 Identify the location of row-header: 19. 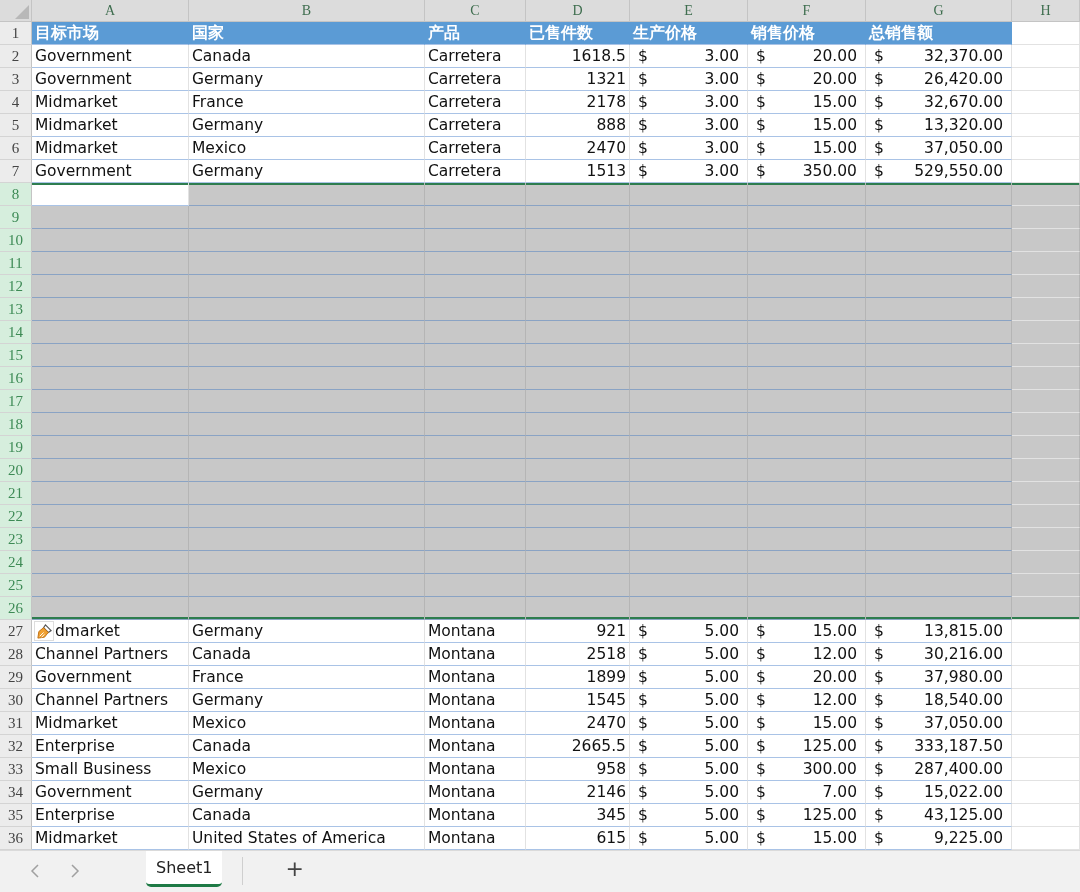
(16, 447).